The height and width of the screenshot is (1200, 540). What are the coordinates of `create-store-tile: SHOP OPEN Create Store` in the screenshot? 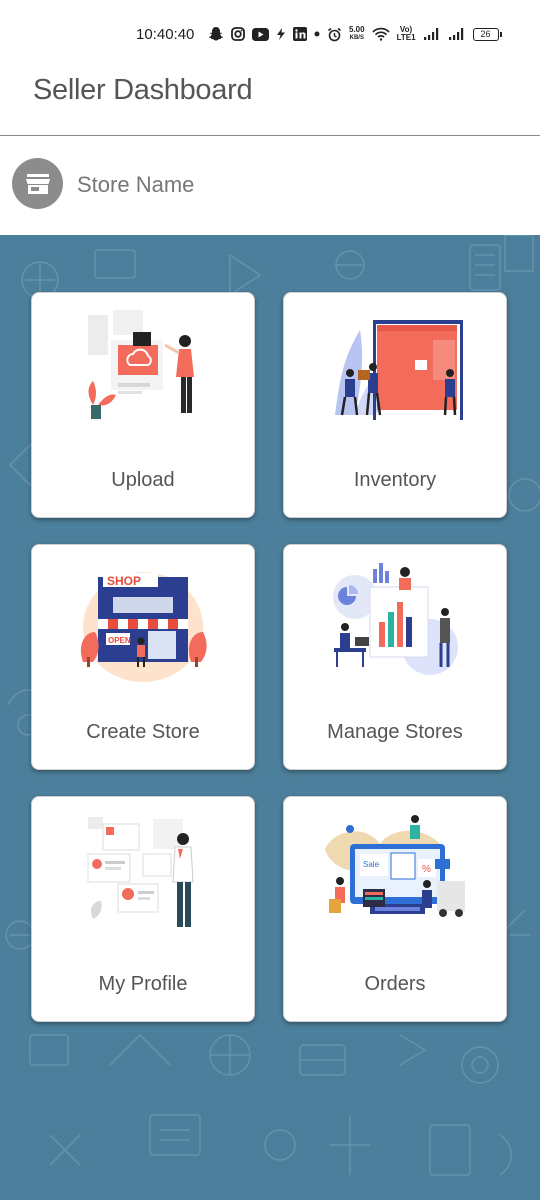 It's located at (143, 657).